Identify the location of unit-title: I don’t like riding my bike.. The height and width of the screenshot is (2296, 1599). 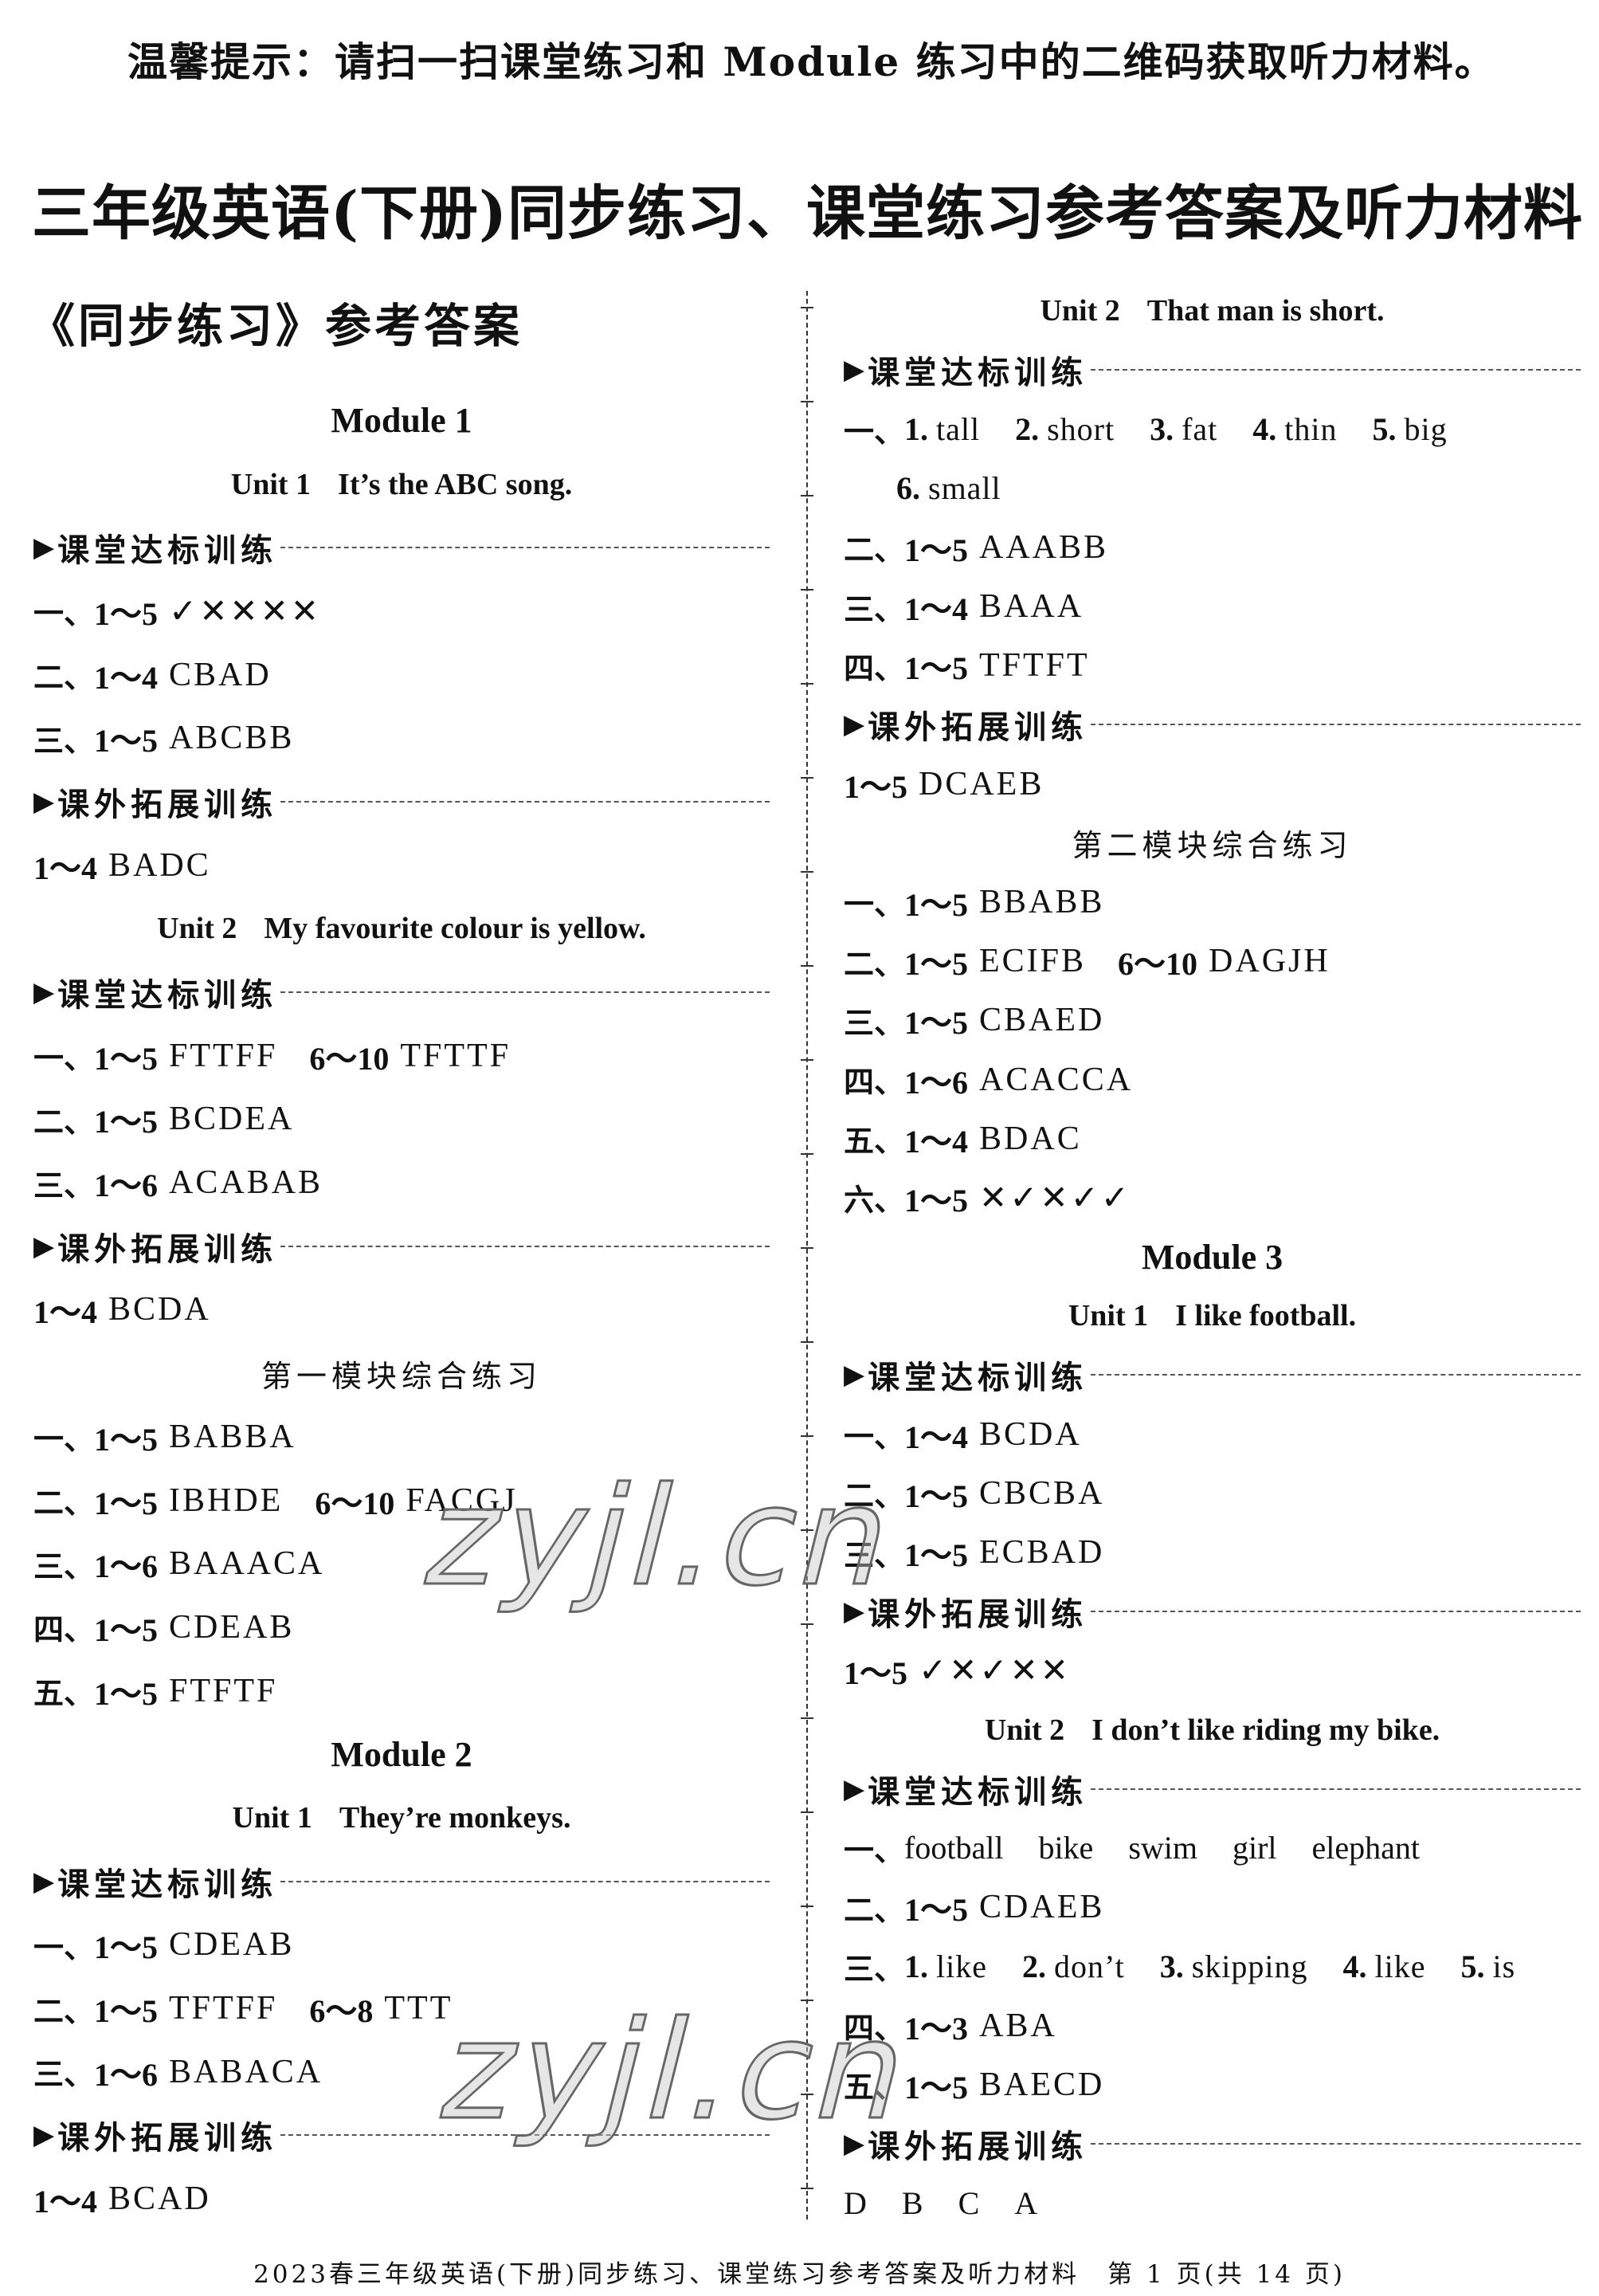
(1265, 1730).